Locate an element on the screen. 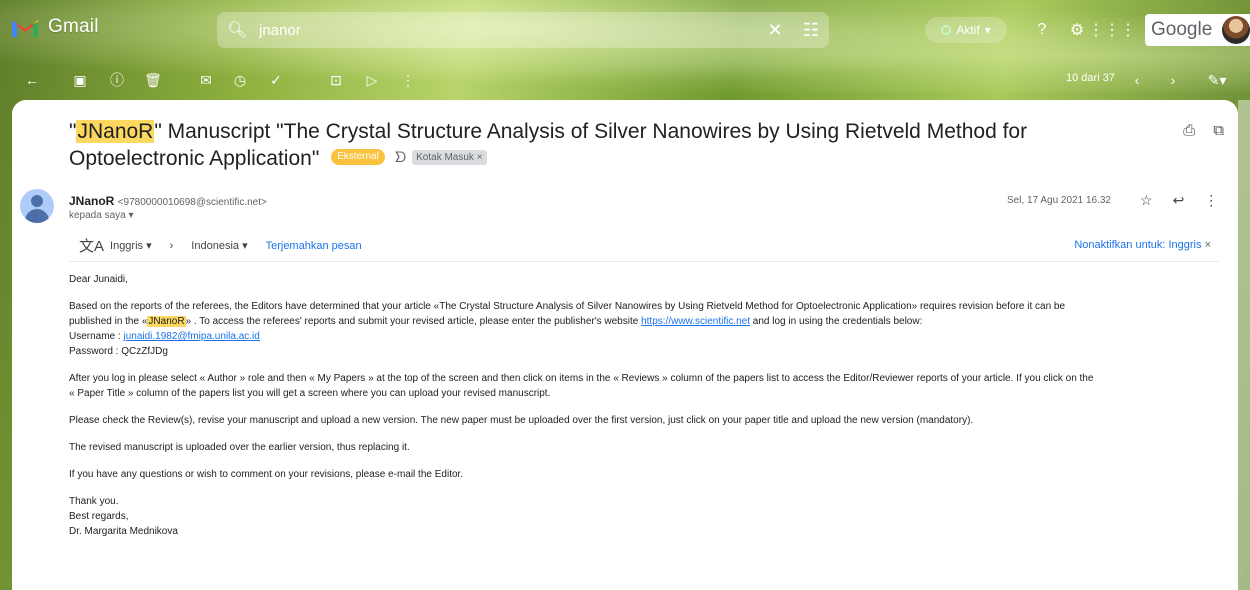 This screenshot has width=1250, height=590. move-to-icon: ⊡ is located at coordinates (336, 80).